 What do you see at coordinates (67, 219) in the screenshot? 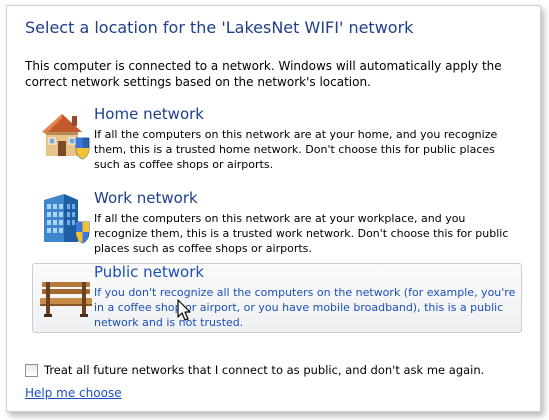
I see `office-building-shield-icon` at bounding box center [67, 219].